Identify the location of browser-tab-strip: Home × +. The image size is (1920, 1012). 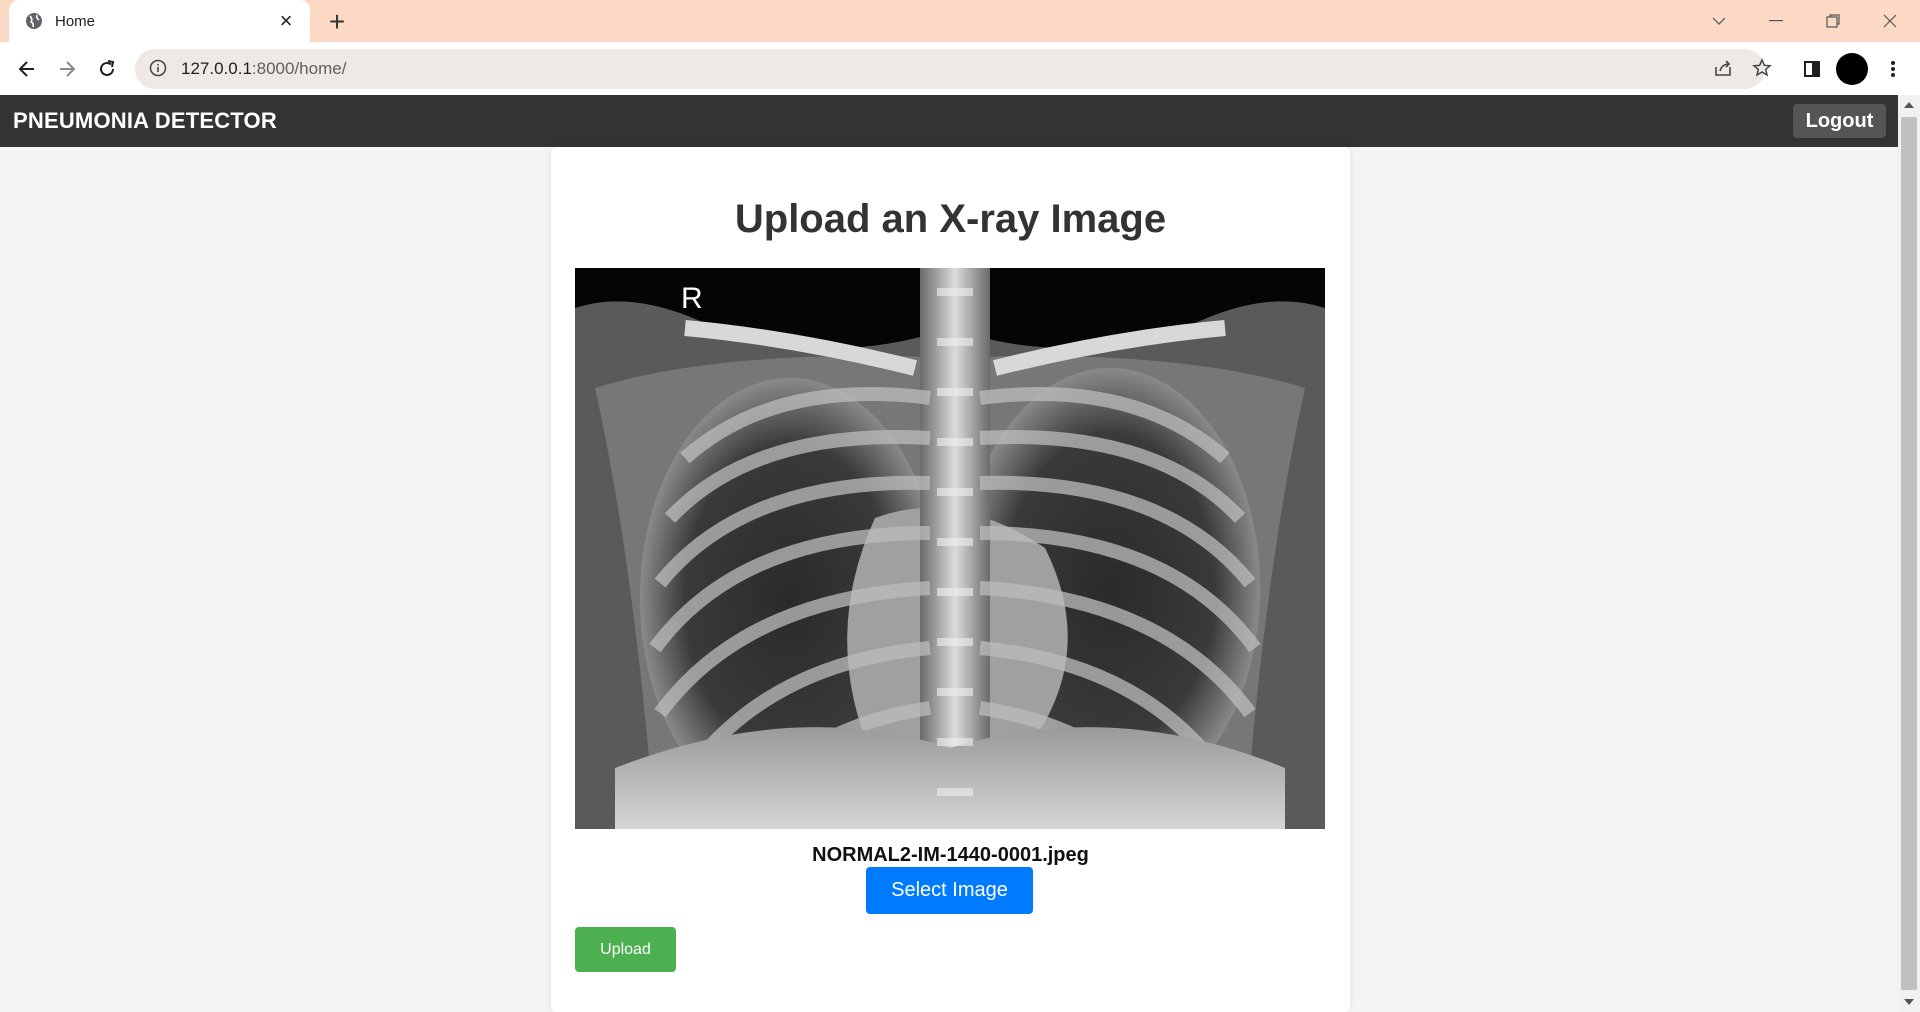
(960, 21).